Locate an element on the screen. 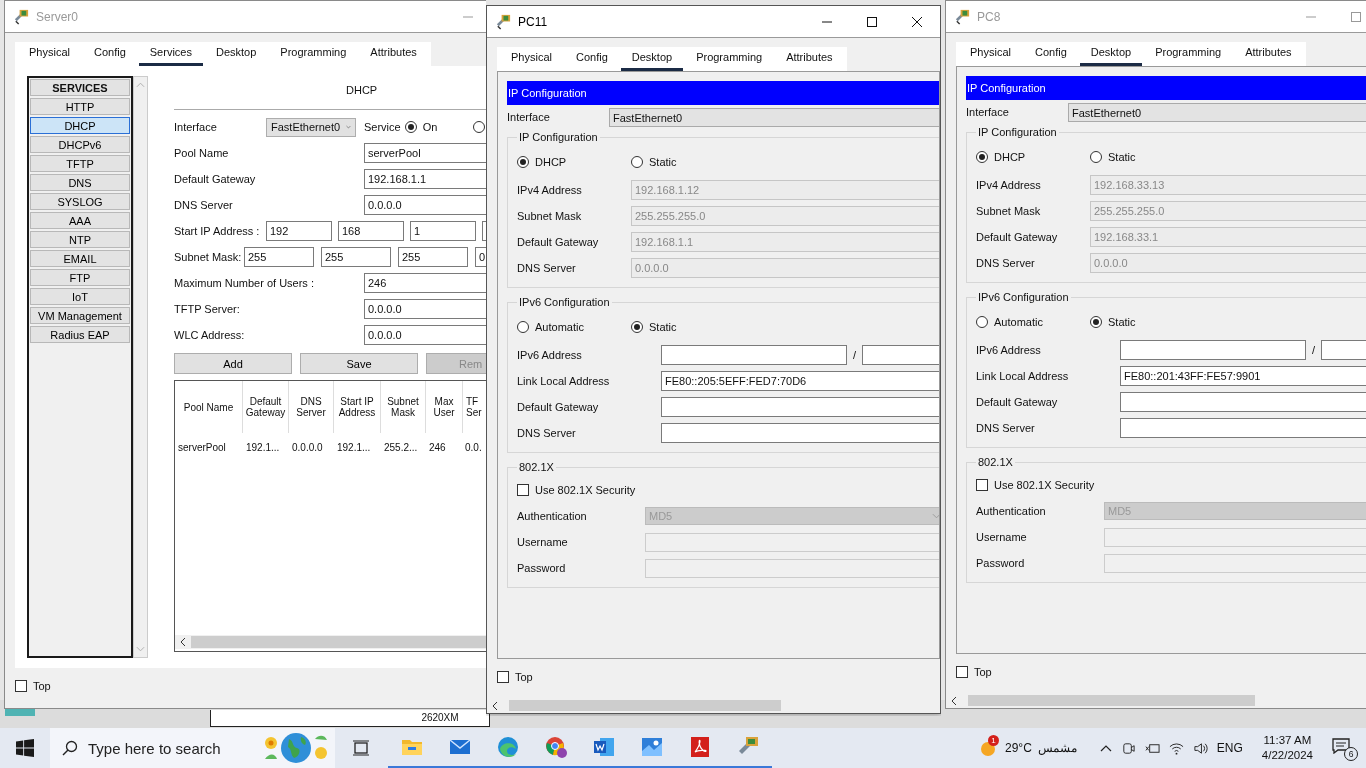  field-label: Password is located at coordinates (1001, 563).